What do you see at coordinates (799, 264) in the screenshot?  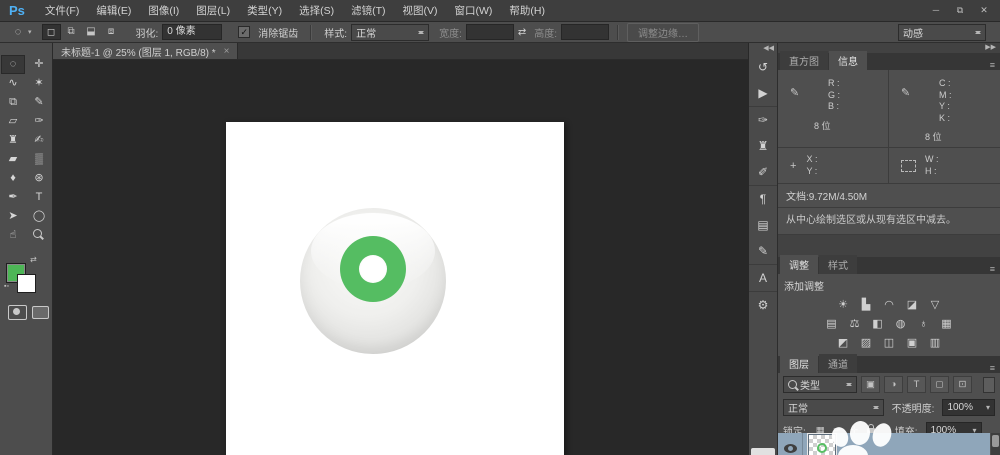 I see `tab-adjustments: 调整` at bounding box center [799, 264].